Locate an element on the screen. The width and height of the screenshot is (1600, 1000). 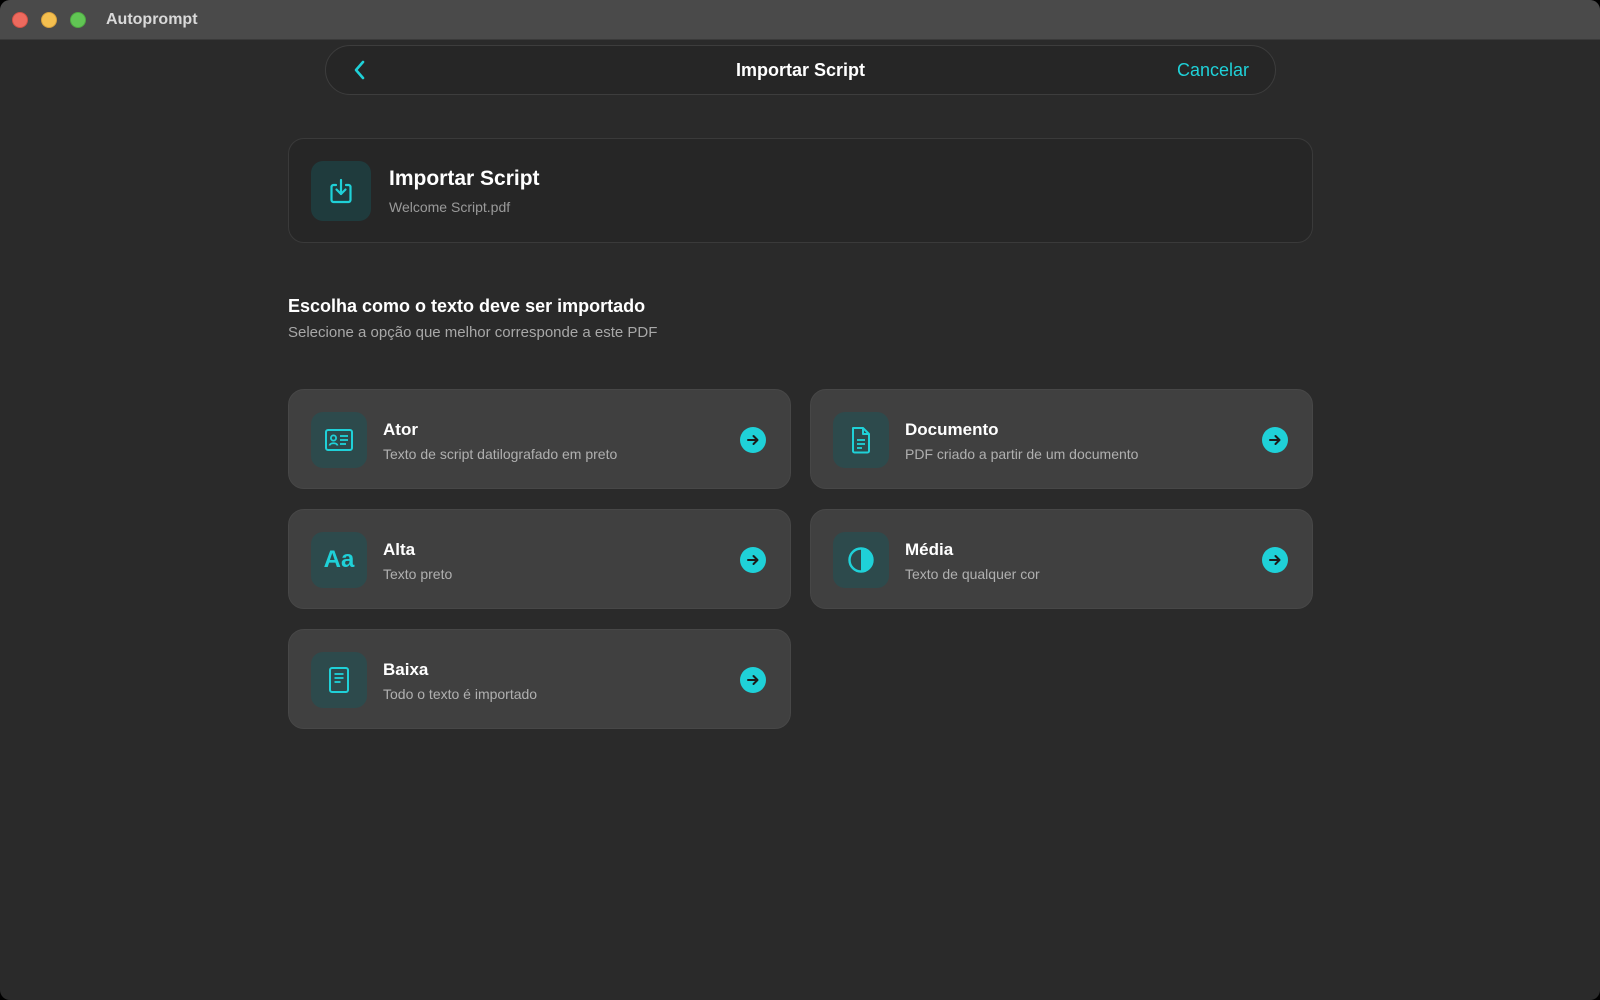
file-name: Welcome Script.pdf is located at coordinates (450, 207).